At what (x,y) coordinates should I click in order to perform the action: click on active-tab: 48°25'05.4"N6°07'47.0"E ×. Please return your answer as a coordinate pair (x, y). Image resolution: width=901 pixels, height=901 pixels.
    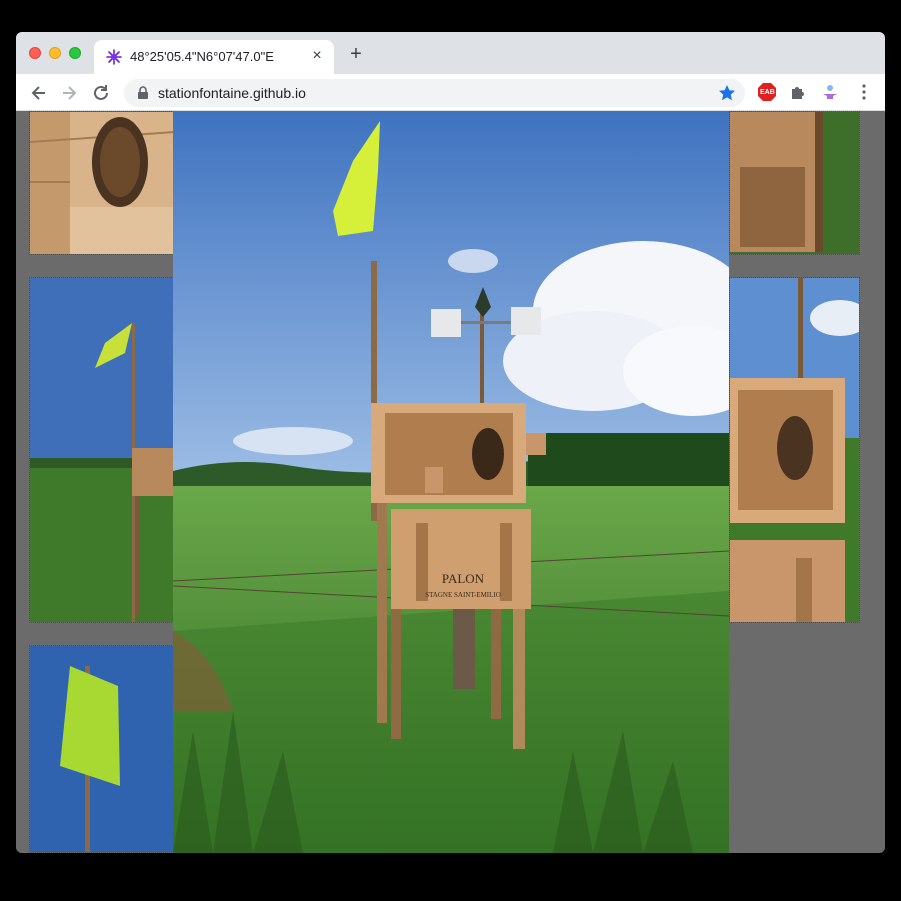
    Looking at the image, I should click on (214, 57).